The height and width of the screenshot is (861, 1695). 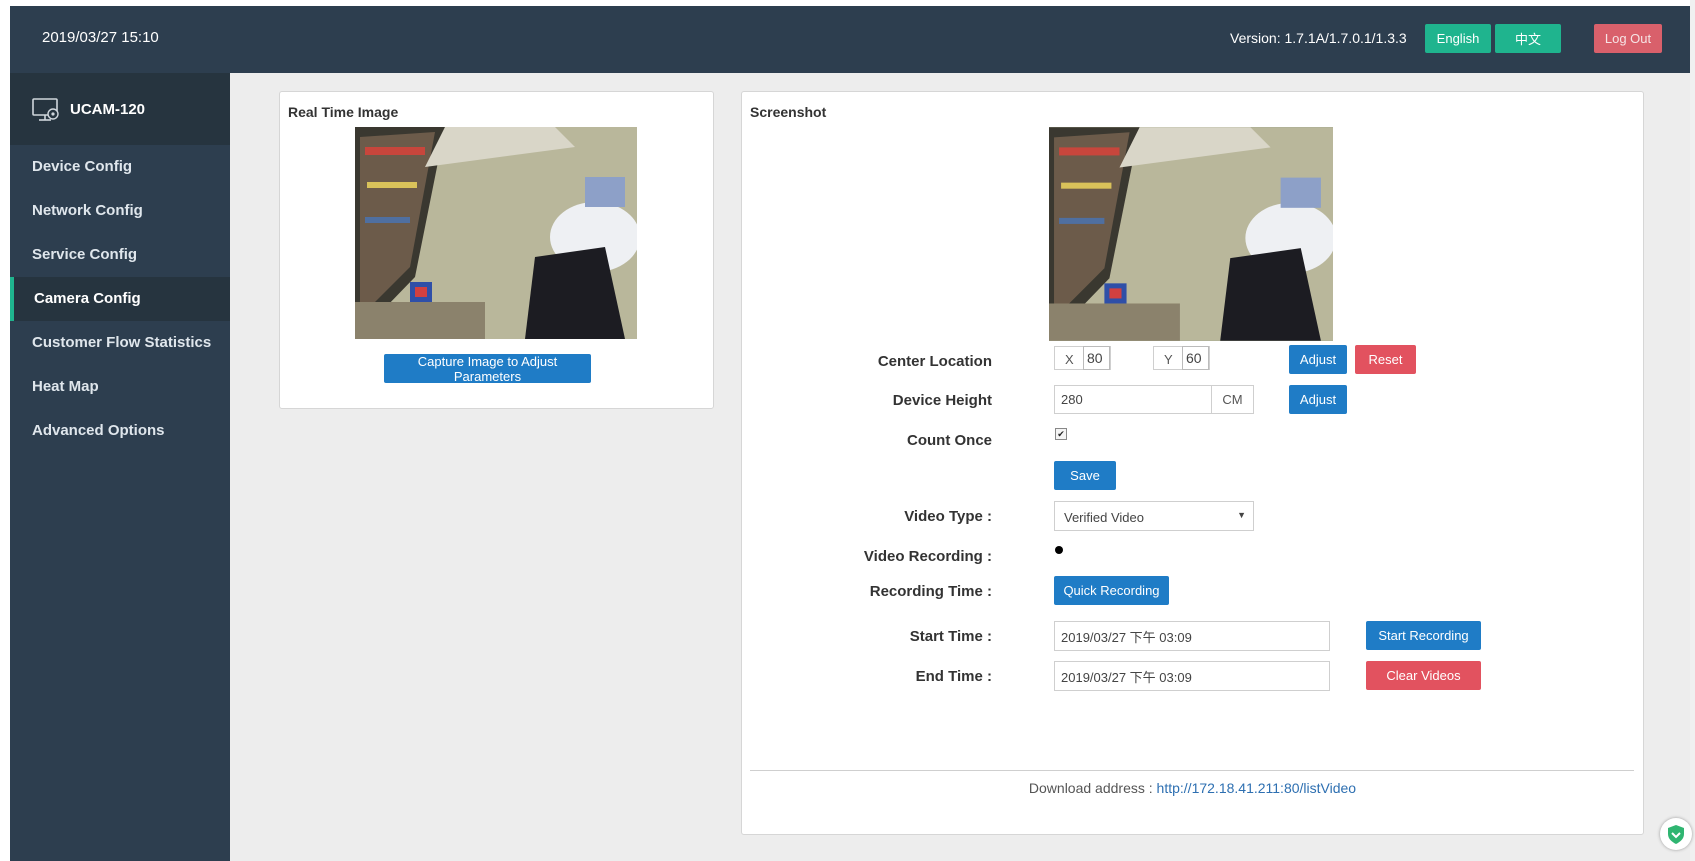 I want to click on capture-image-button: Capture Image to Adjust Parameters, so click(x=487, y=369).